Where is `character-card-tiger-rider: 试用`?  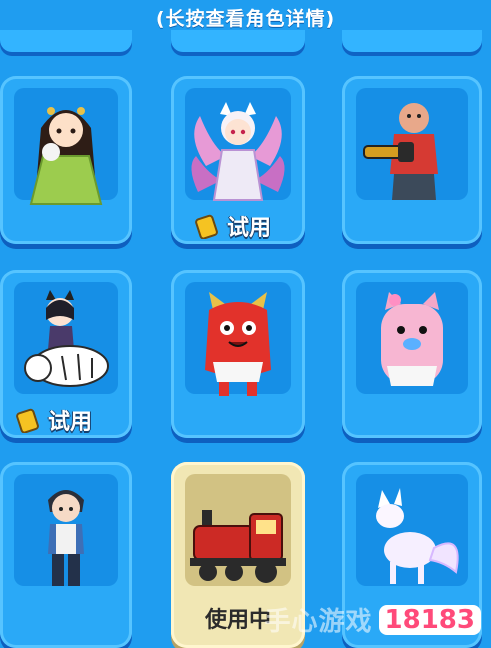 character-card-tiger-rider: 试用 is located at coordinates (66, 354).